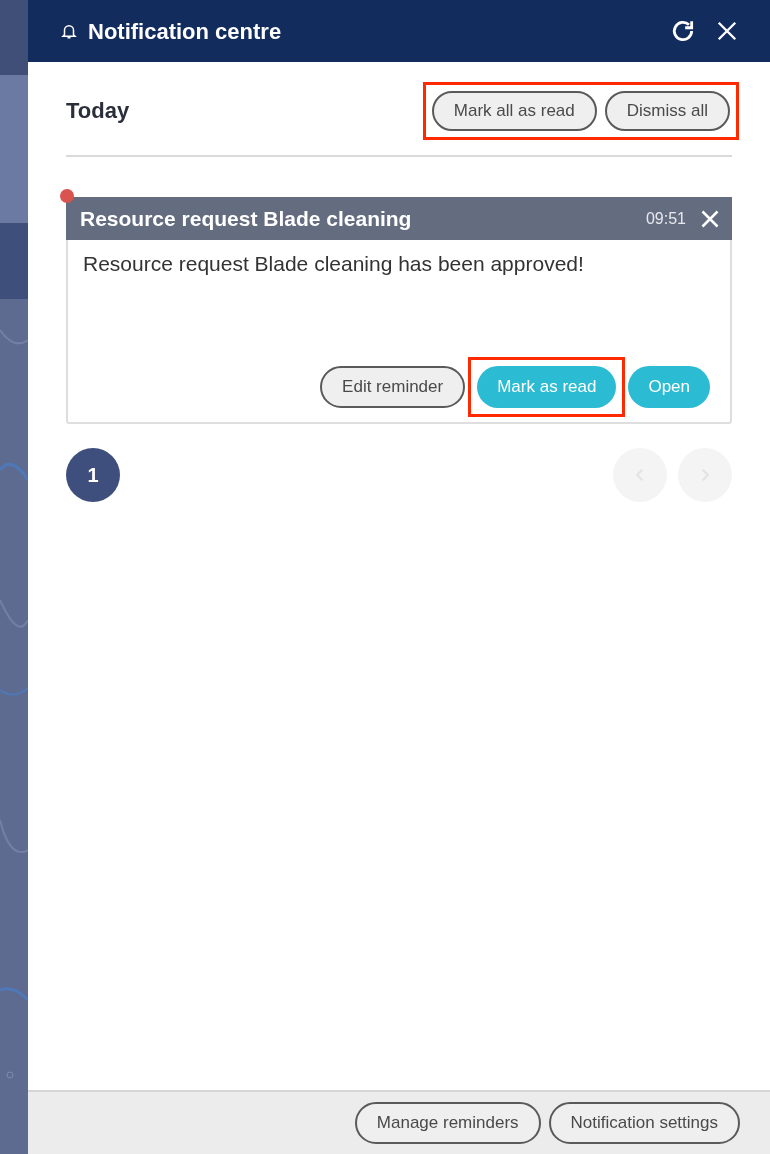 The width and height of the screenshot is (770, 1154). I want to click on refresh-icon, so click(683, 31).